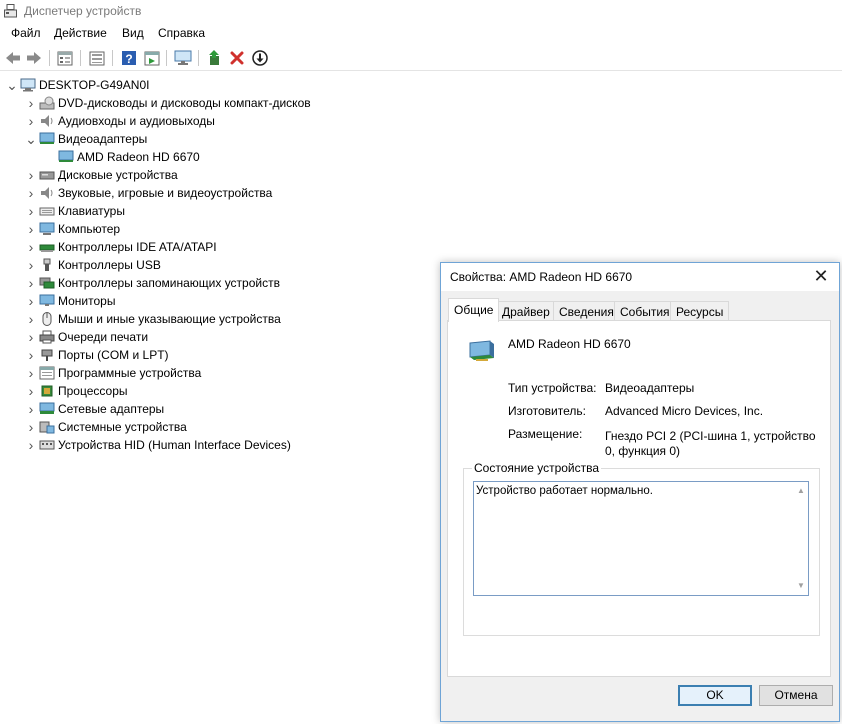 The height and width of the screenshot is (724, 842). I want to click on tree-device-item: AMD Radeon HD 6670, so click(122, 157).